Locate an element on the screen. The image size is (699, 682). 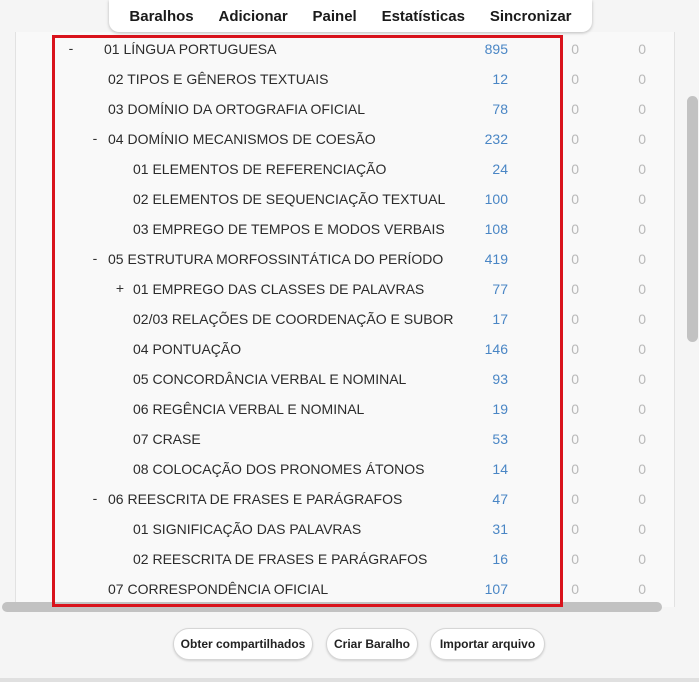
deck-row: 03 DOMÍNIO DA ORTOGRAFIA OFICIAL 78 0 0 is located at coordinates (345, 110).